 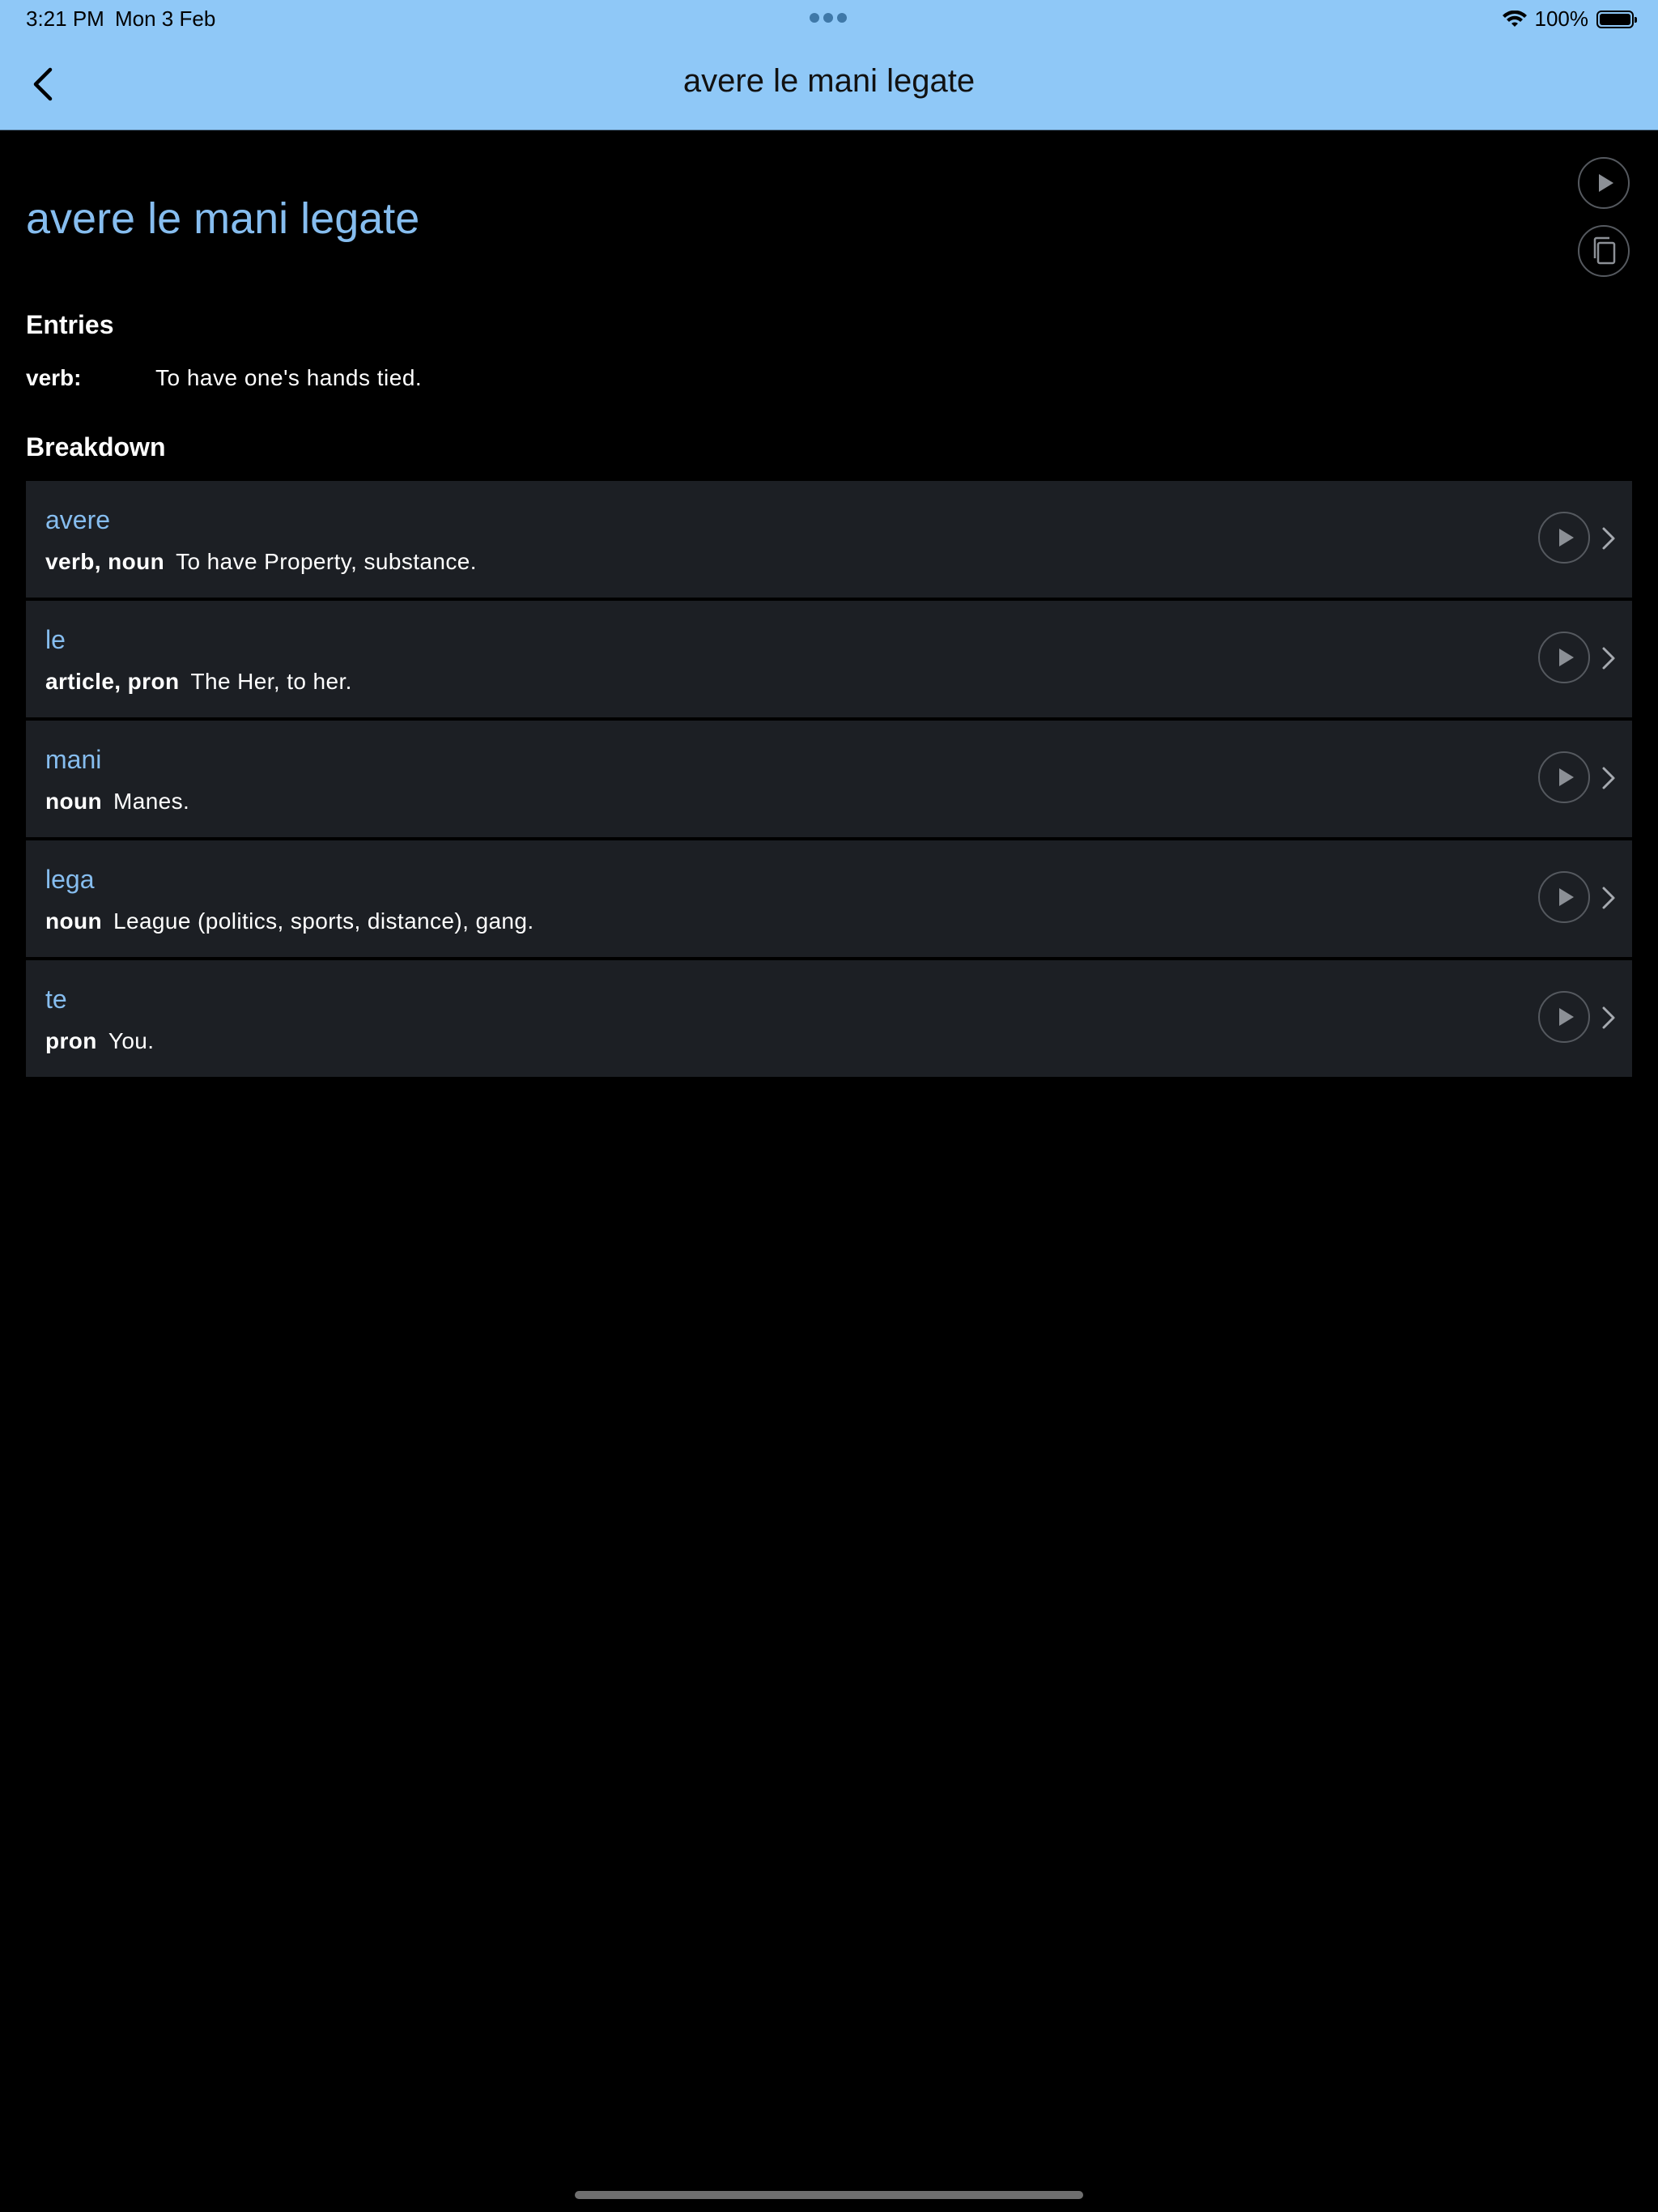 I want to click on status-right: 100%, so click(x=1569, y=19).